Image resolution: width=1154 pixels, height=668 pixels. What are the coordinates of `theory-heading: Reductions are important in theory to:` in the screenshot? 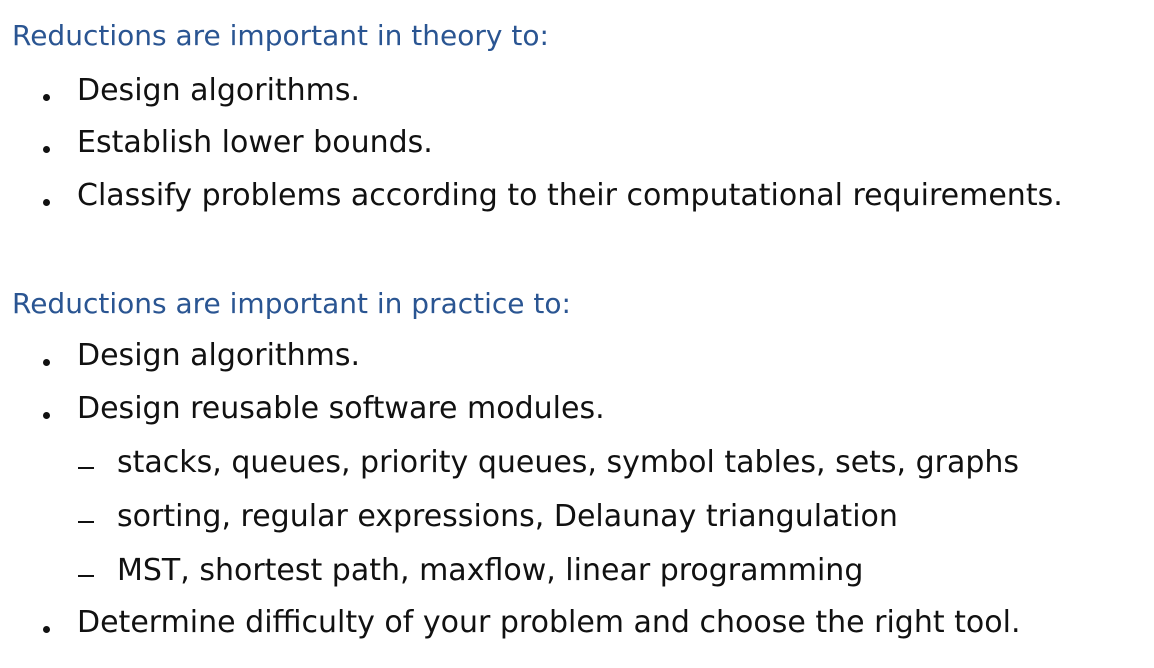 It's located at (280, 35).